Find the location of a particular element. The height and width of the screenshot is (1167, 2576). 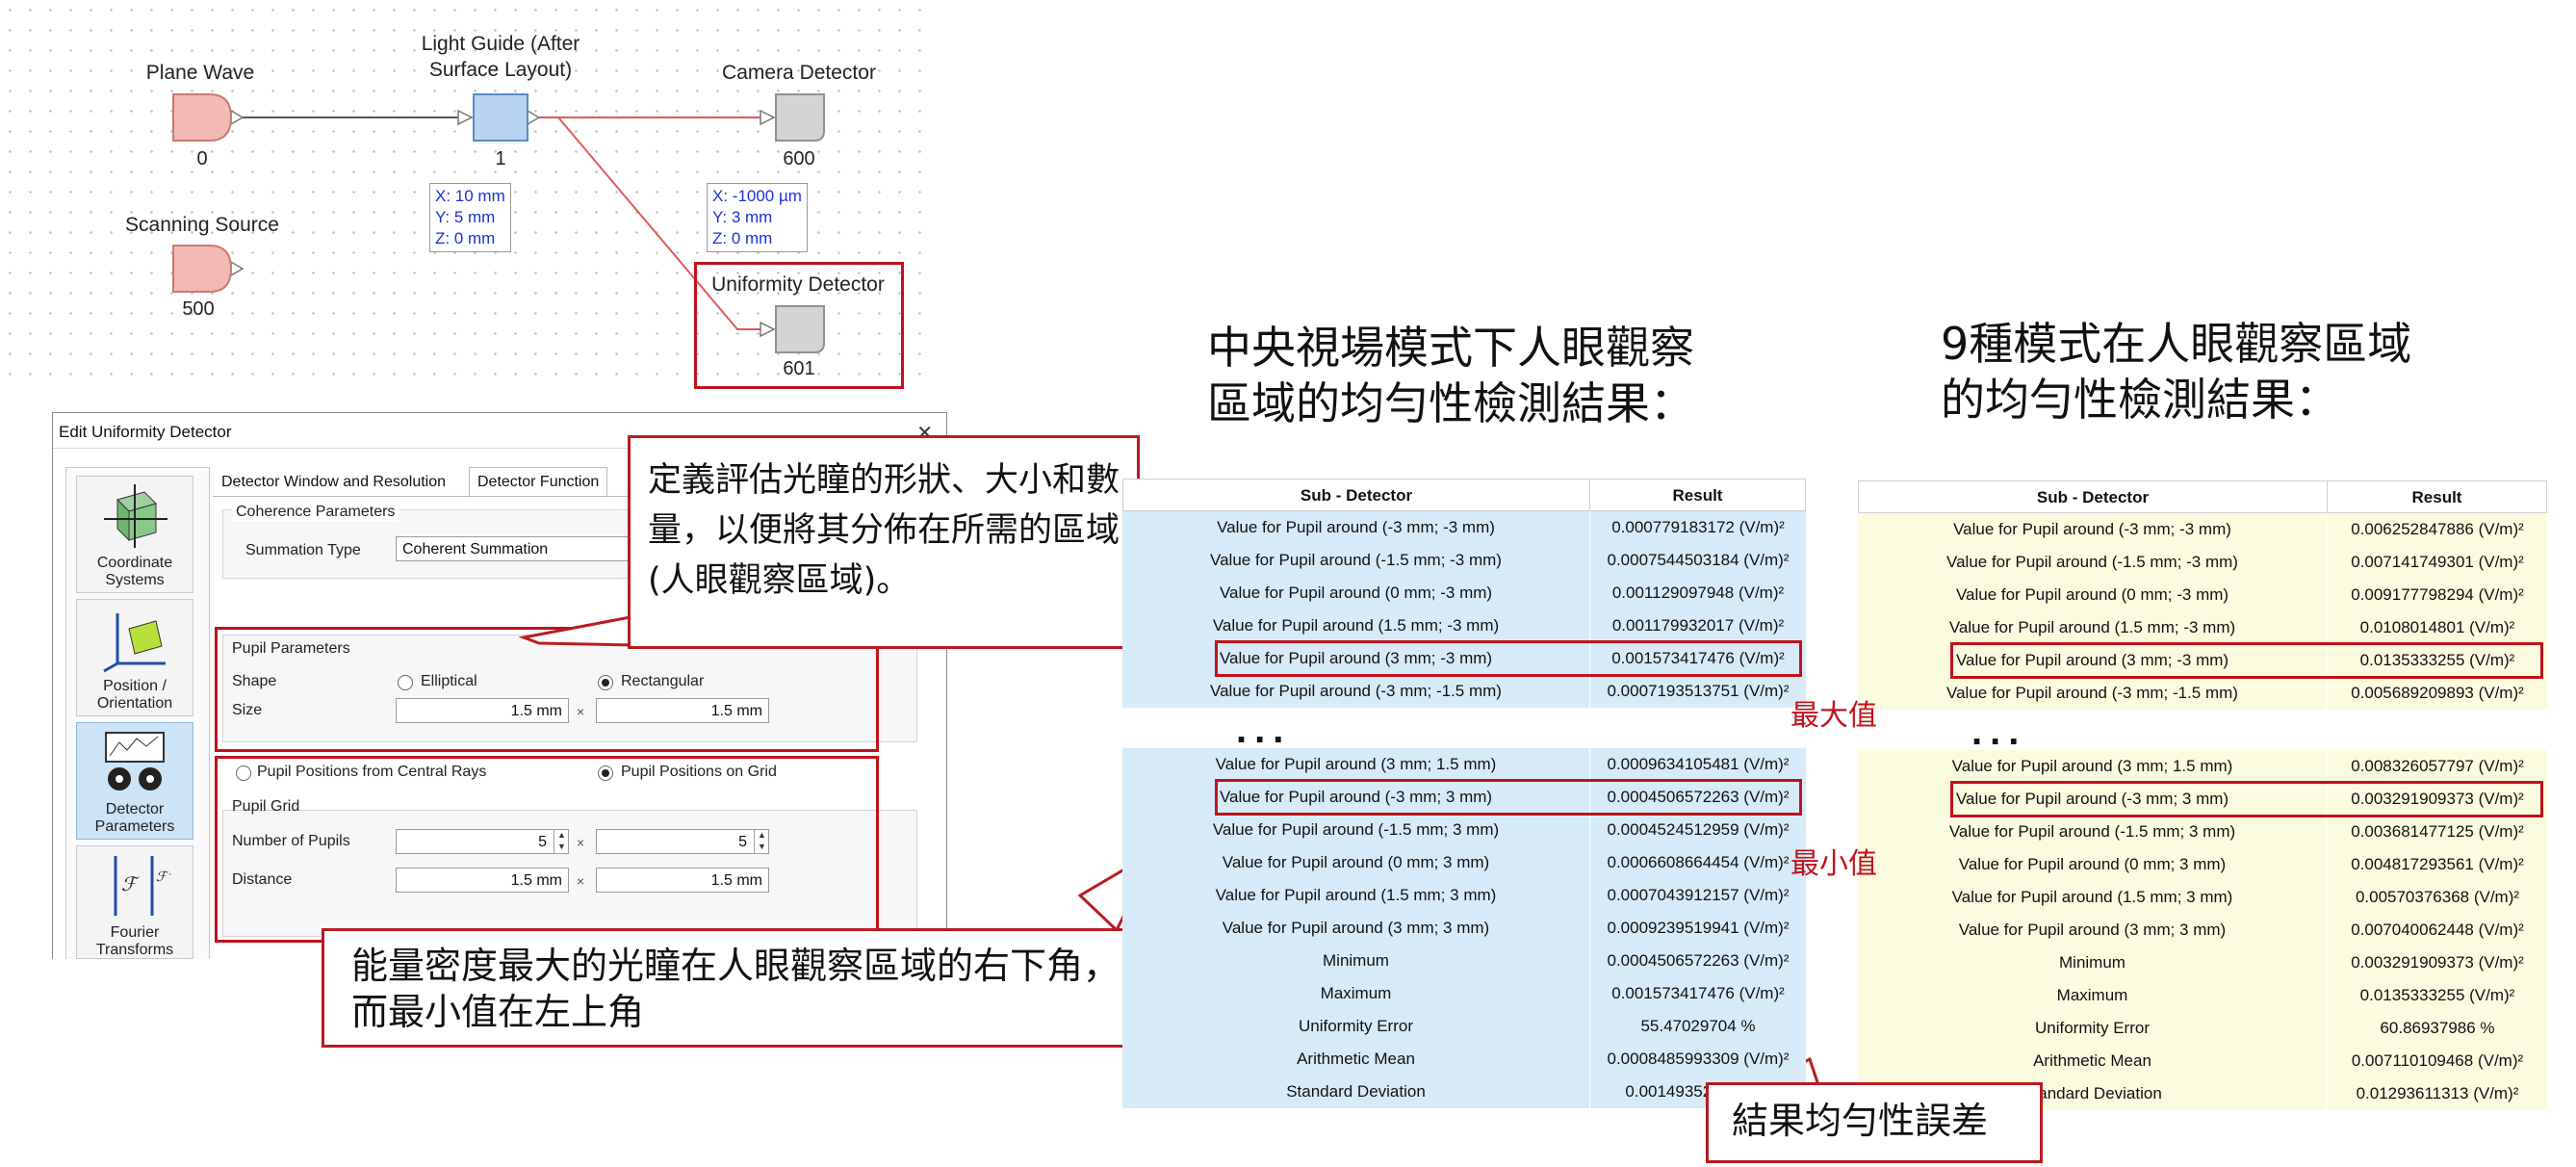

table-cell: 0.0007544503184 (V/m)² is located at coordinates (1698, 560).